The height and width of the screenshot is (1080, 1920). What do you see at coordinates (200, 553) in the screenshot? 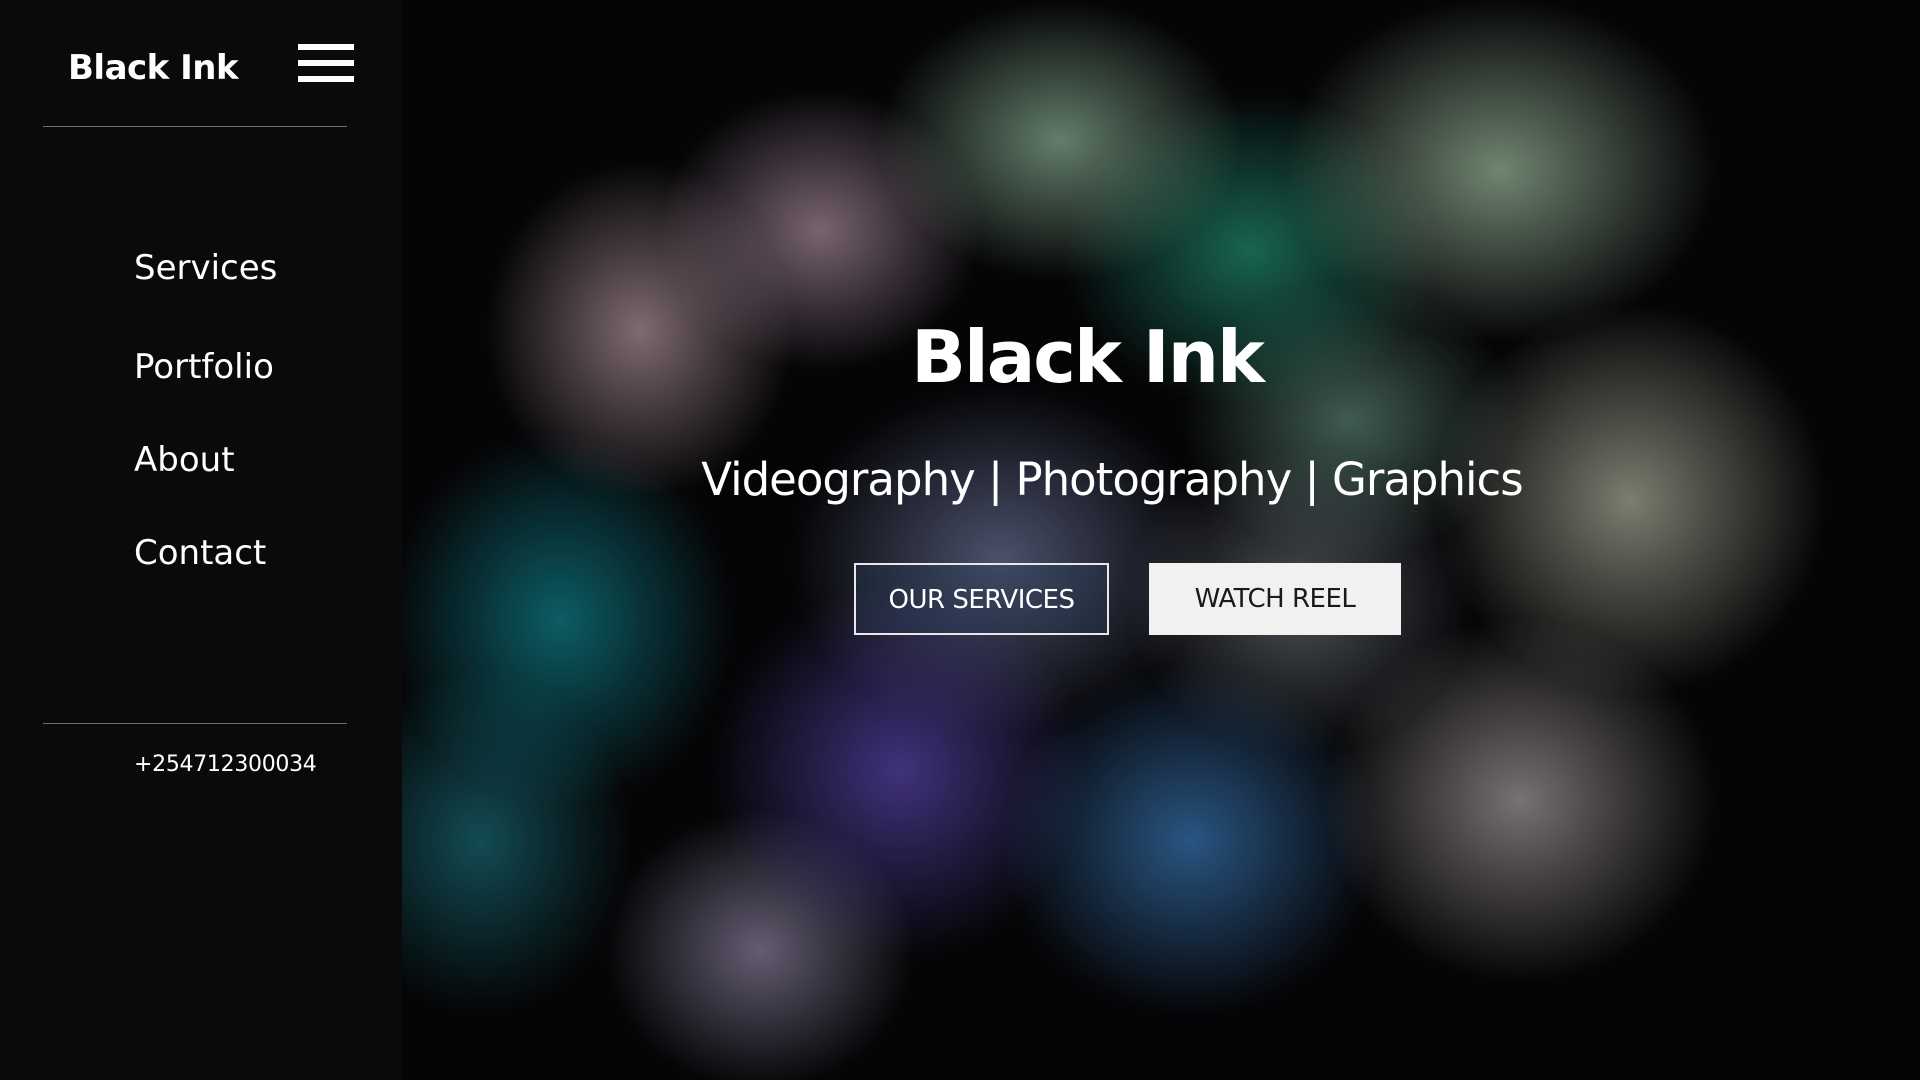
I see `sidebar-item-contact: Contact` at bounding box center [200, 553].